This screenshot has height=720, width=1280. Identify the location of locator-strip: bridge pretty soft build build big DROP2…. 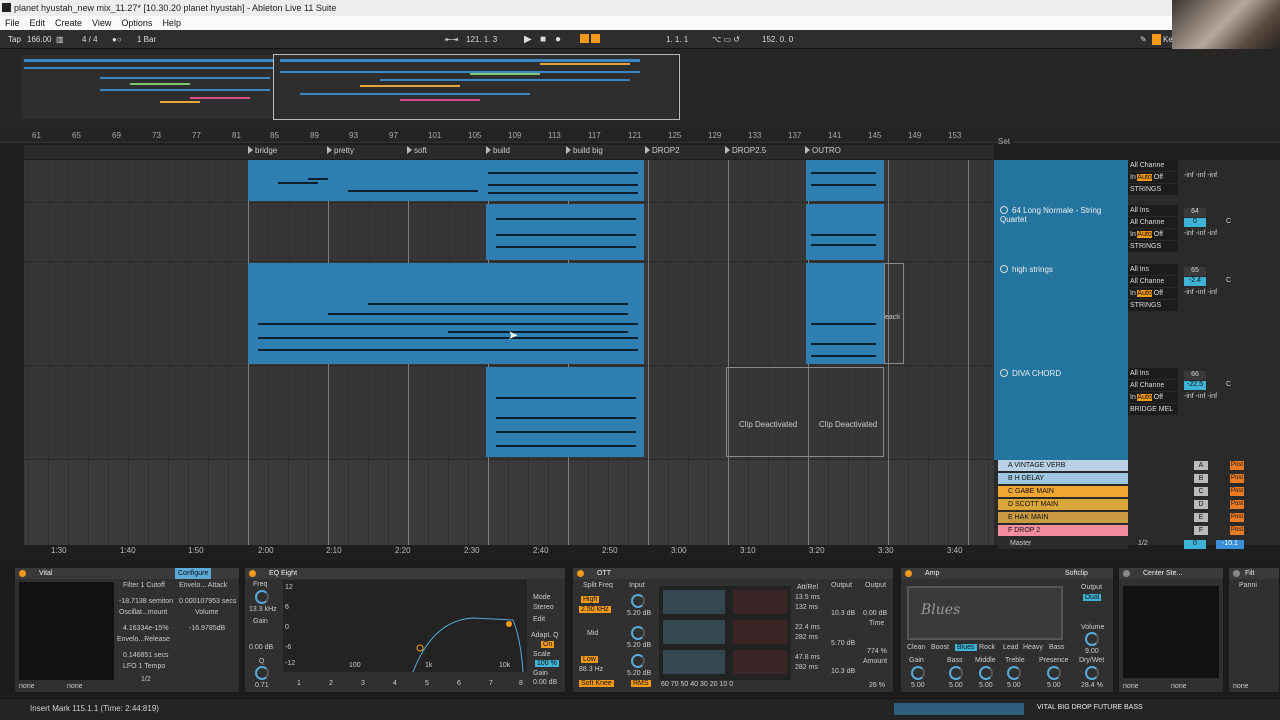
(509, 152).